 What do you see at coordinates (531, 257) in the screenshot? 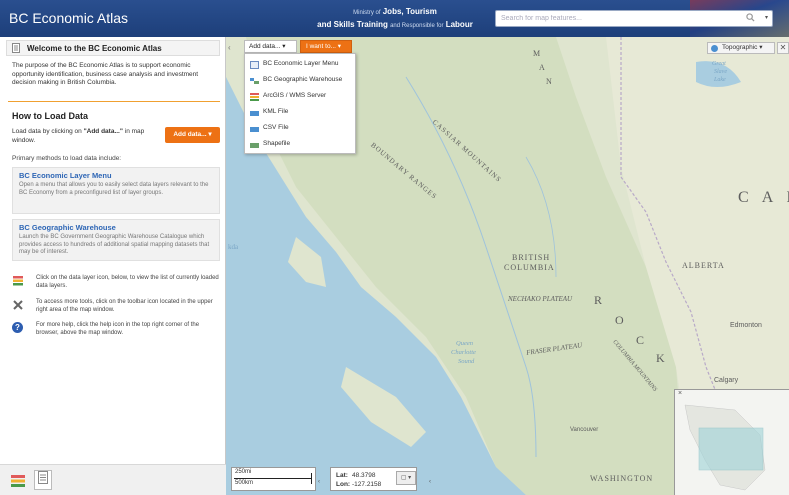
I see `map-label-bc-line1: BRITISH` at bounding box center [531, 257].